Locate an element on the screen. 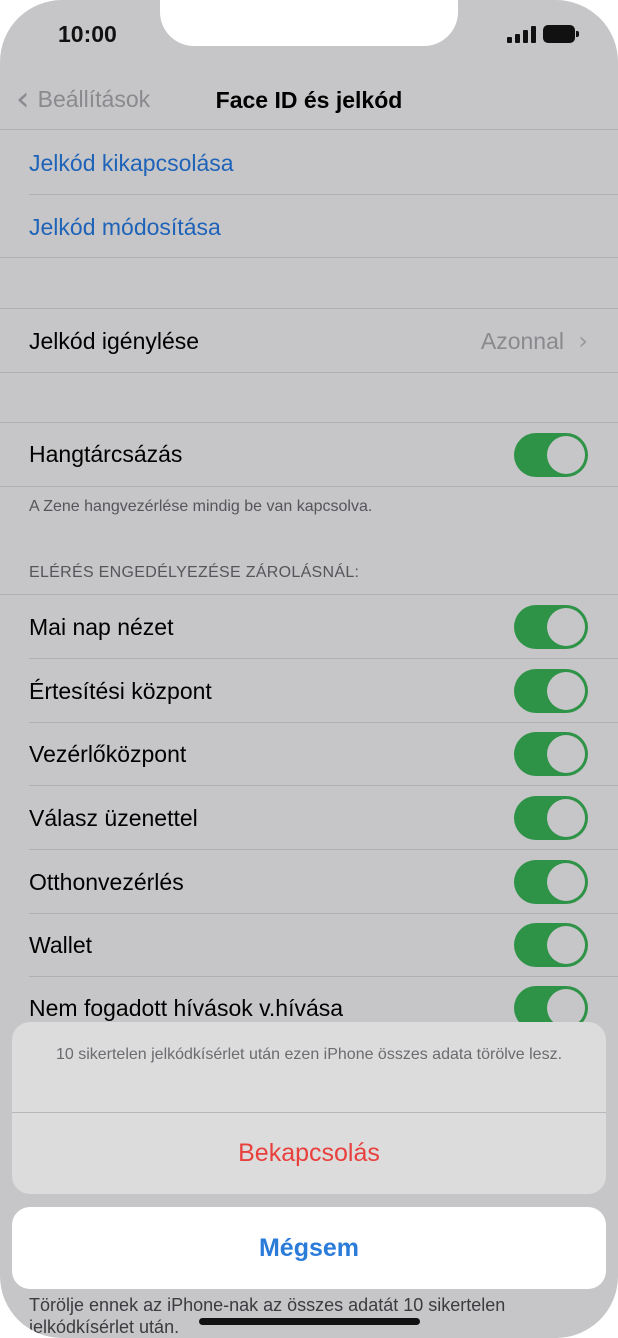 The image size is (618, 1338). locked-access-header: ELÉRÉS ENGEDÉLYEZÉSE ZÁROLÁSNÁL: is located at coordinates (194, 572).